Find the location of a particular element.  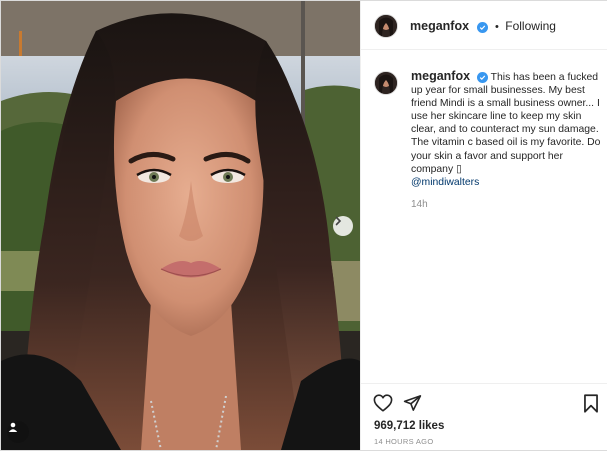

post-header: meganfox • Following is located at coordinates (484, 25).